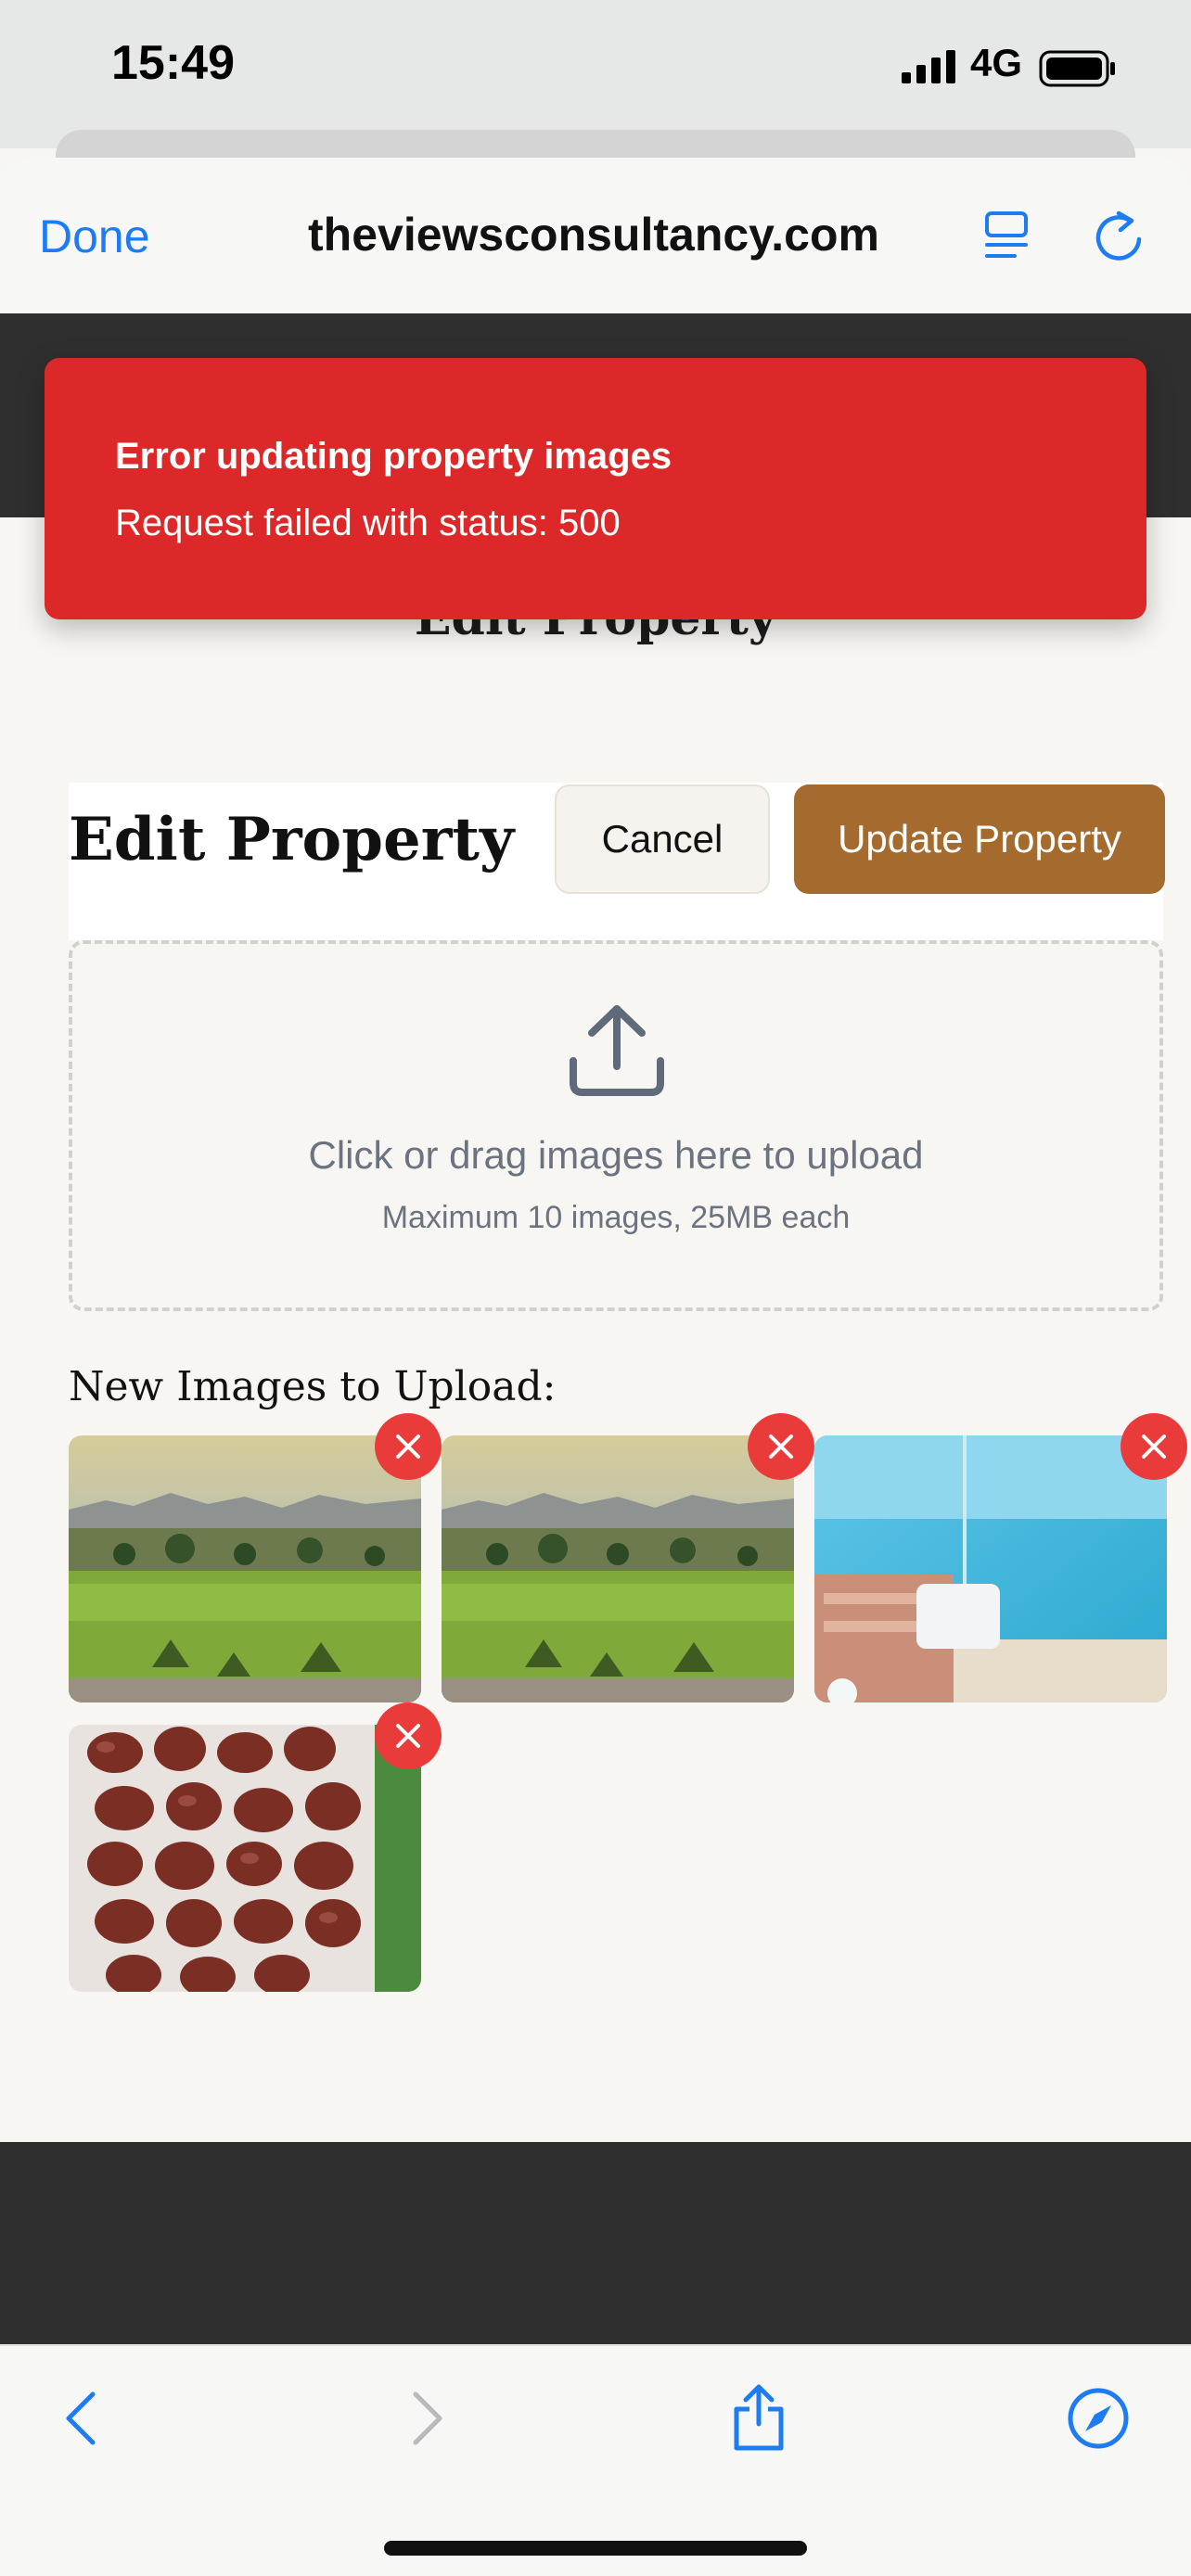  What do you see at coordinates (1099, 2419) in the screenshot?
I see `compass-icon` at bounding box center [1099, 2419].